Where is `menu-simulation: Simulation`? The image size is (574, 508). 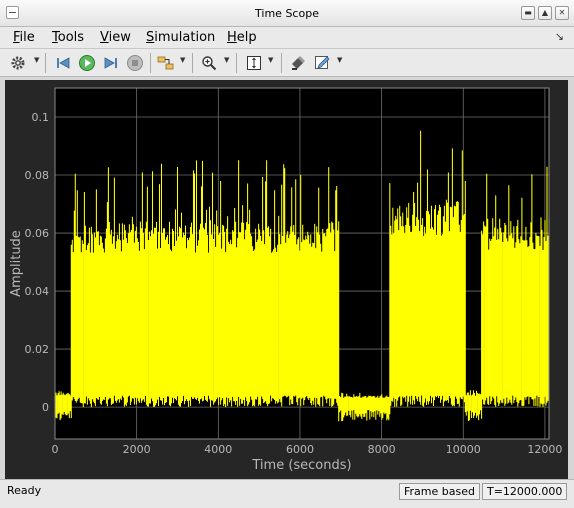
menu-simulation: Simulation is located at coordinates (180, 37).